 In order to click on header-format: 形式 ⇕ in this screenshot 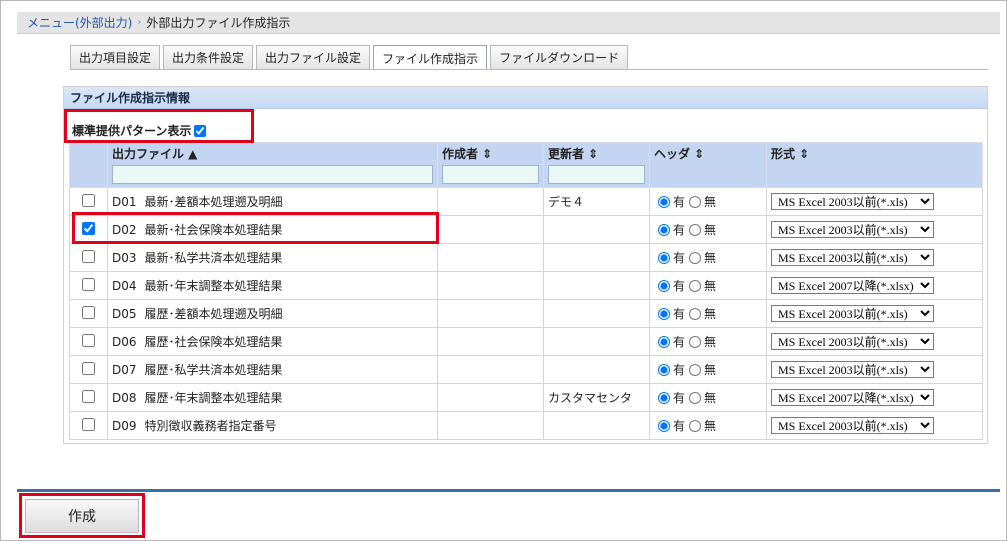, I will do `click(874, 165)`.